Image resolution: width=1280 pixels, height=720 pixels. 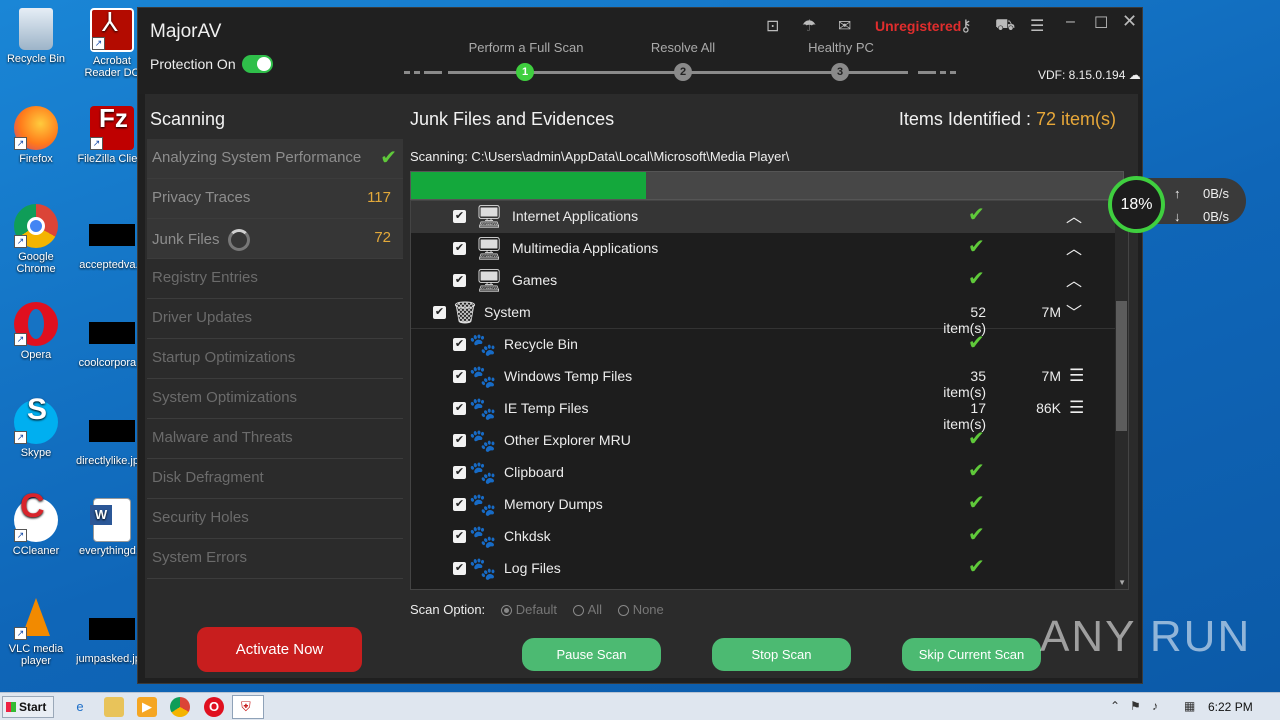 I want to click on list-item-other-explorer-mru: ✔ 🐾 Other Explorer MRU ✔, so click(x=763, y=441).